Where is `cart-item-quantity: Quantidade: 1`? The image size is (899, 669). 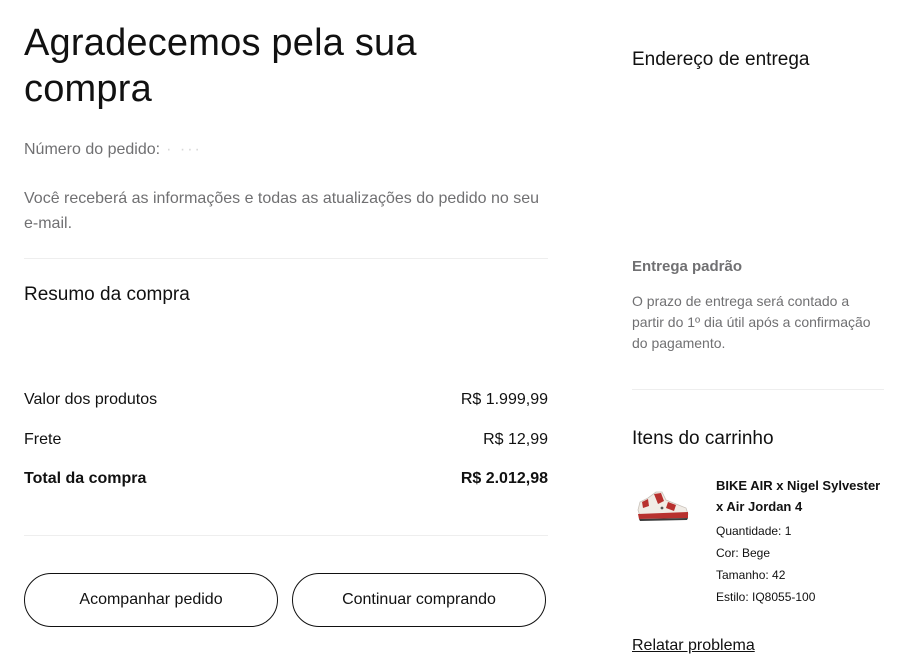
cart-item-quantity: Quantidade: 1 is located at coordinates (754, 531).